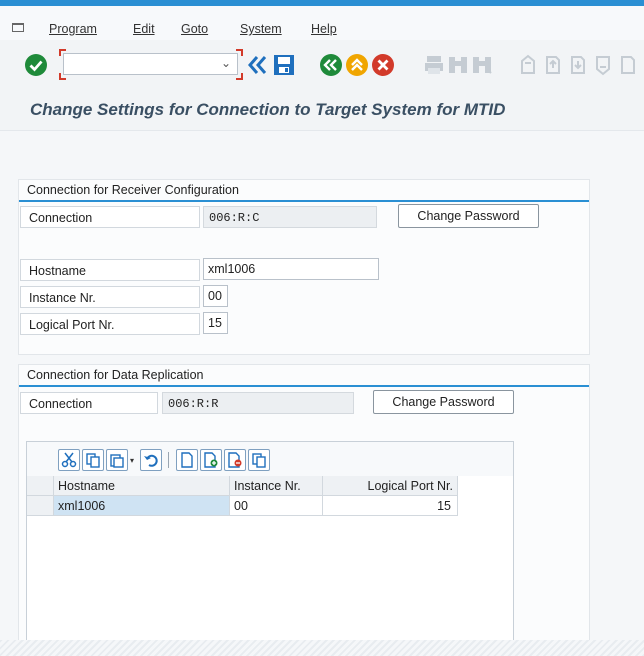 This screenshot has width=644, height=656. What do you see at coordinates (258, 65) in the screenshot?
I see `back-double-icon` at bounding box center [258, 65].